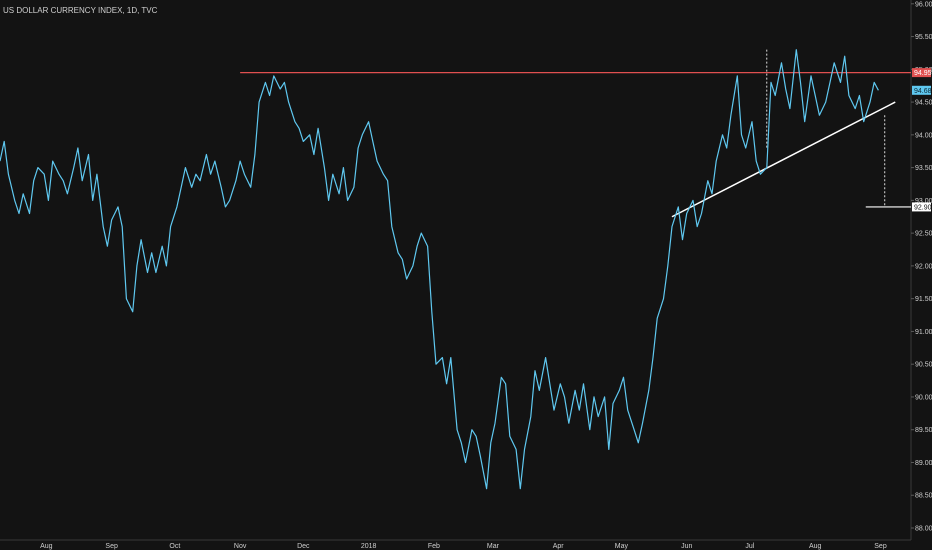 The height and width of the screenshot is (550, 932). I want to click on y-tick-label: 95.50, so click(923, 37).